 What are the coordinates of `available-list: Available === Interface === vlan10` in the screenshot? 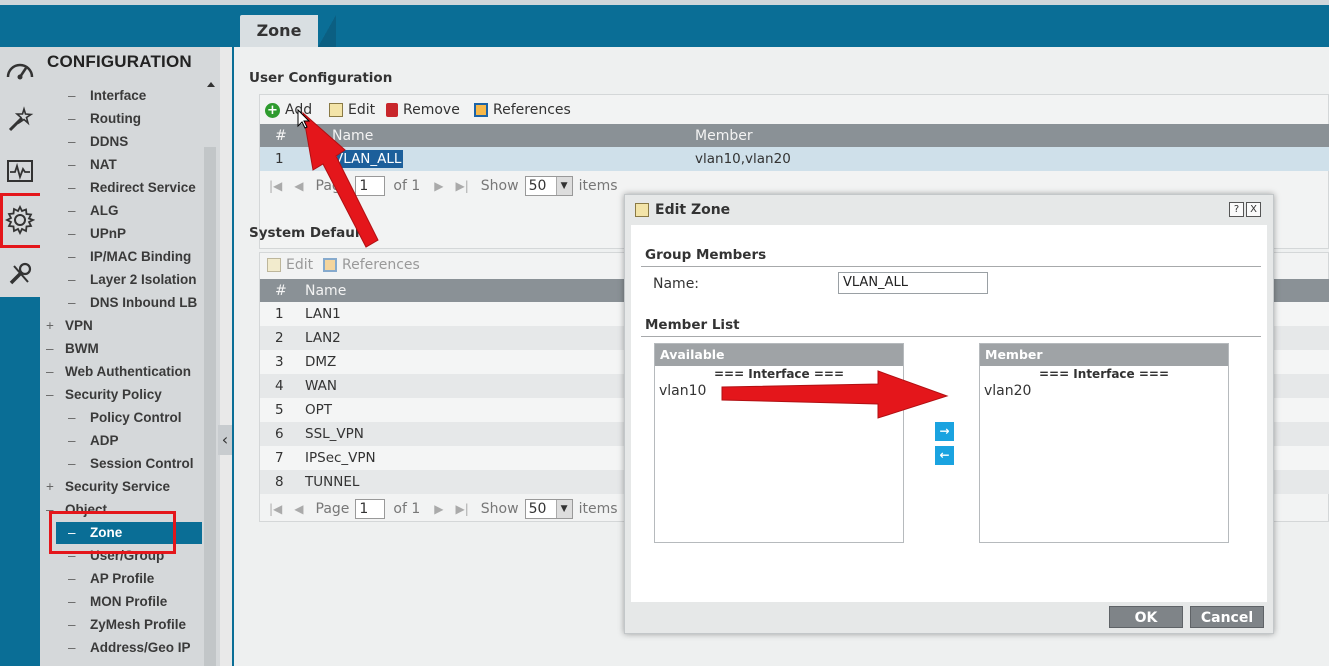 It's located at (779, 443).